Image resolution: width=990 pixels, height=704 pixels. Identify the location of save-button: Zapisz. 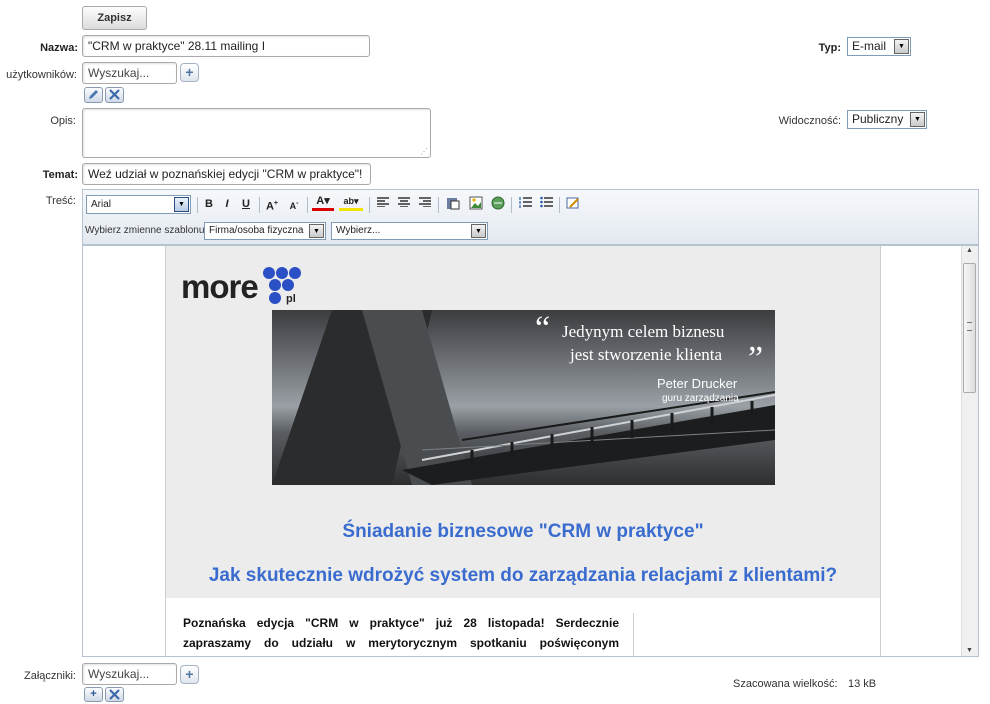
(114, 18).